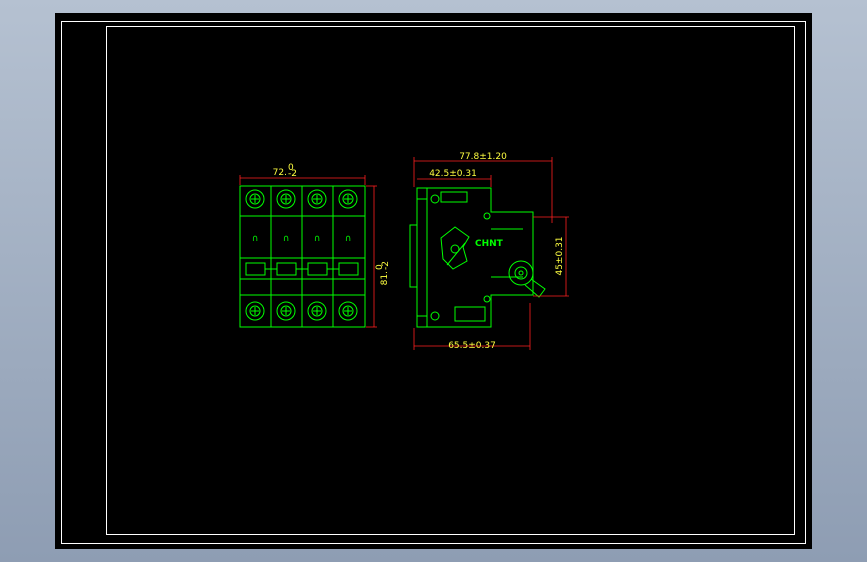 The height and width of the screenshot is (562, 867). What do you see at coordinates (292, 174) in the screenshot?
I see `front-width-tol-lower: -2` at bounding box center [292, 174].